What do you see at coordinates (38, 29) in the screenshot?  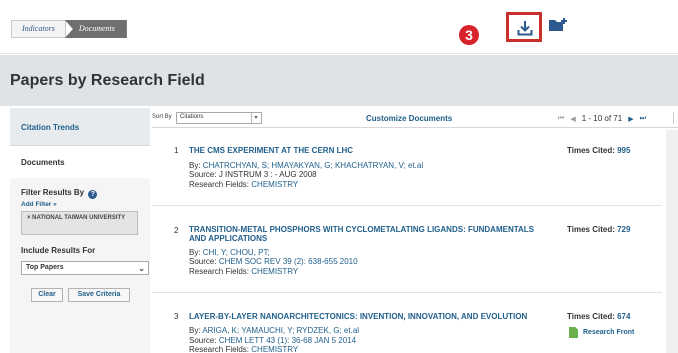 I see `breadcrumb-indicators: Indicators` at bounding box center [38, 29].